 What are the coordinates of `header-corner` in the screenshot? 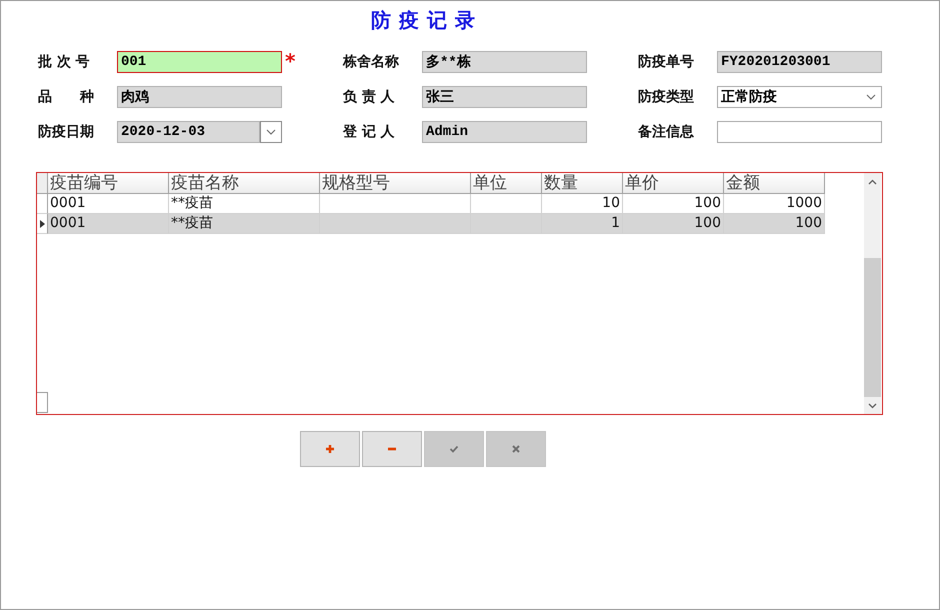 It's located at (42, 183).